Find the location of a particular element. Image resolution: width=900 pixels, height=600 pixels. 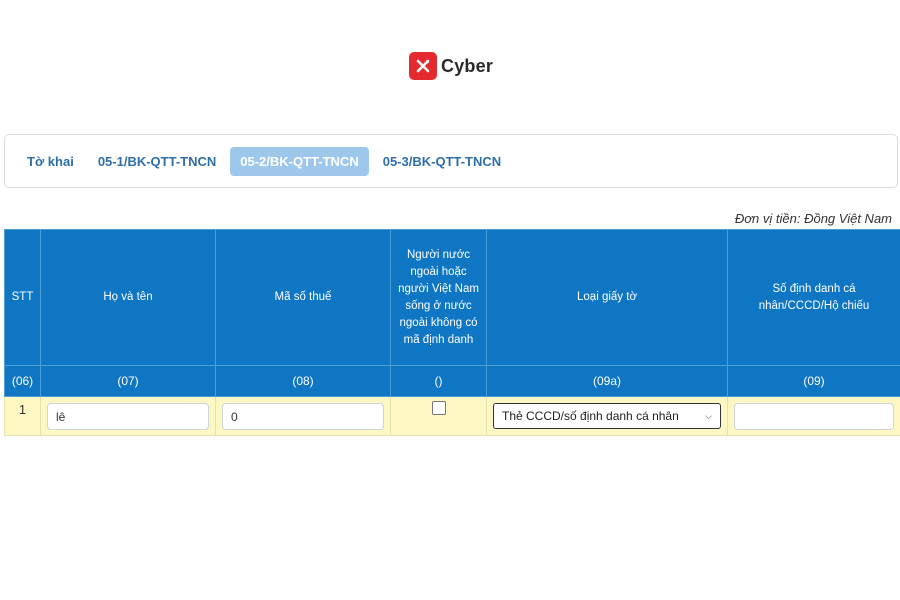

header-tax-code: Mã số thuế is located at coordinates (303, 297).